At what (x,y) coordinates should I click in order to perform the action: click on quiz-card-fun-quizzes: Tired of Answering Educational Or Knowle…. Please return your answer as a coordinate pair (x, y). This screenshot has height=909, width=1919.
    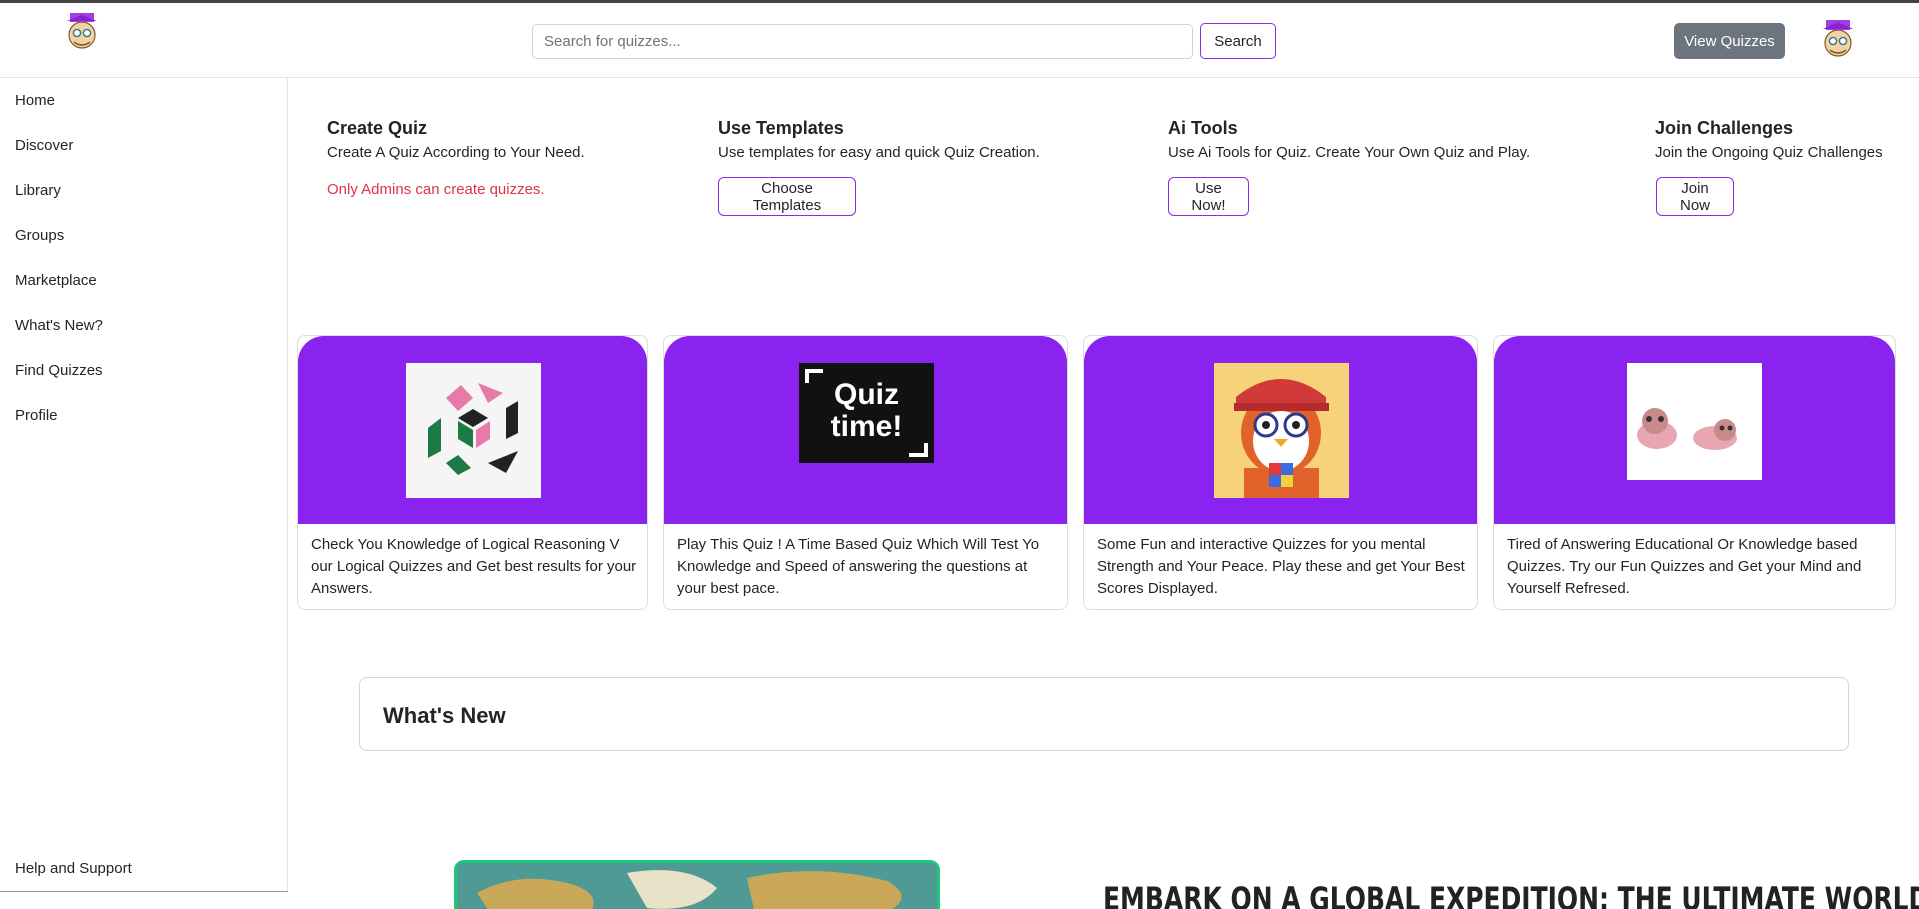
    Looking at the image, I should click on (1694, 472).